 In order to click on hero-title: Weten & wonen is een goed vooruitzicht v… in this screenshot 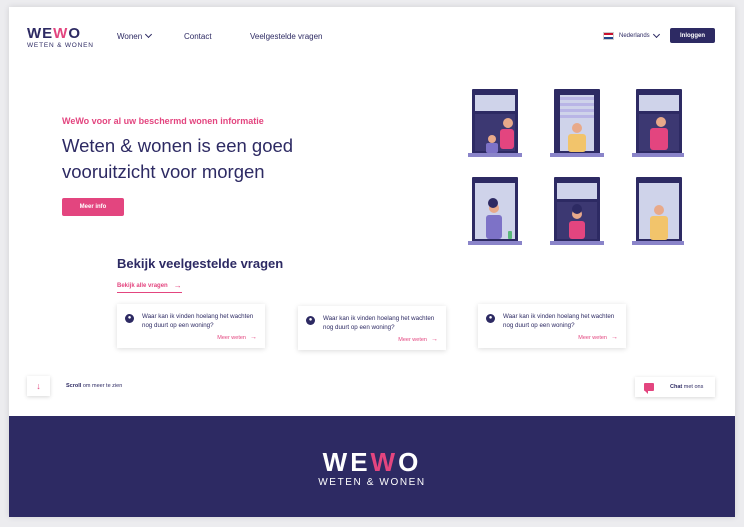, I will do `click(178, 158)`.